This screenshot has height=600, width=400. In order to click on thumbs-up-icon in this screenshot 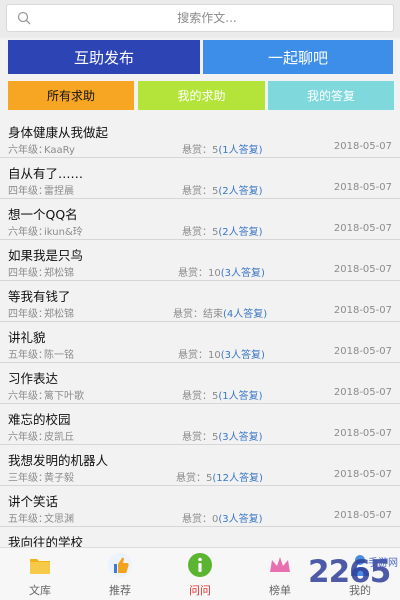, I will do `click(120, 565)`.